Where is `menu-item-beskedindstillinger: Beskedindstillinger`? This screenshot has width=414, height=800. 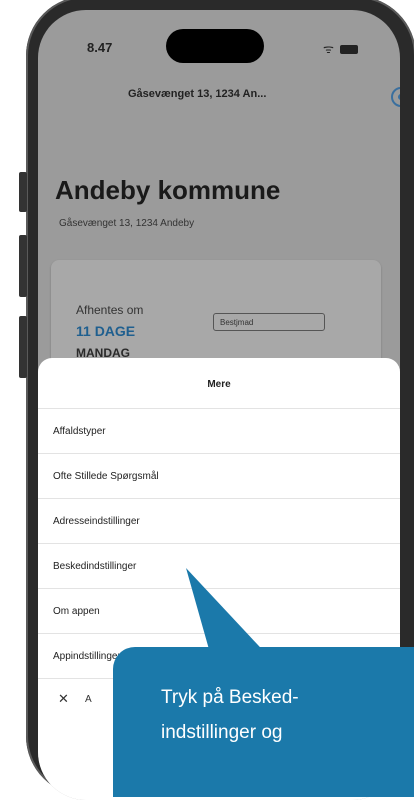 menu-item-beskedindstillinger: Beskedindstillinger is located at coordinates (219, 565).